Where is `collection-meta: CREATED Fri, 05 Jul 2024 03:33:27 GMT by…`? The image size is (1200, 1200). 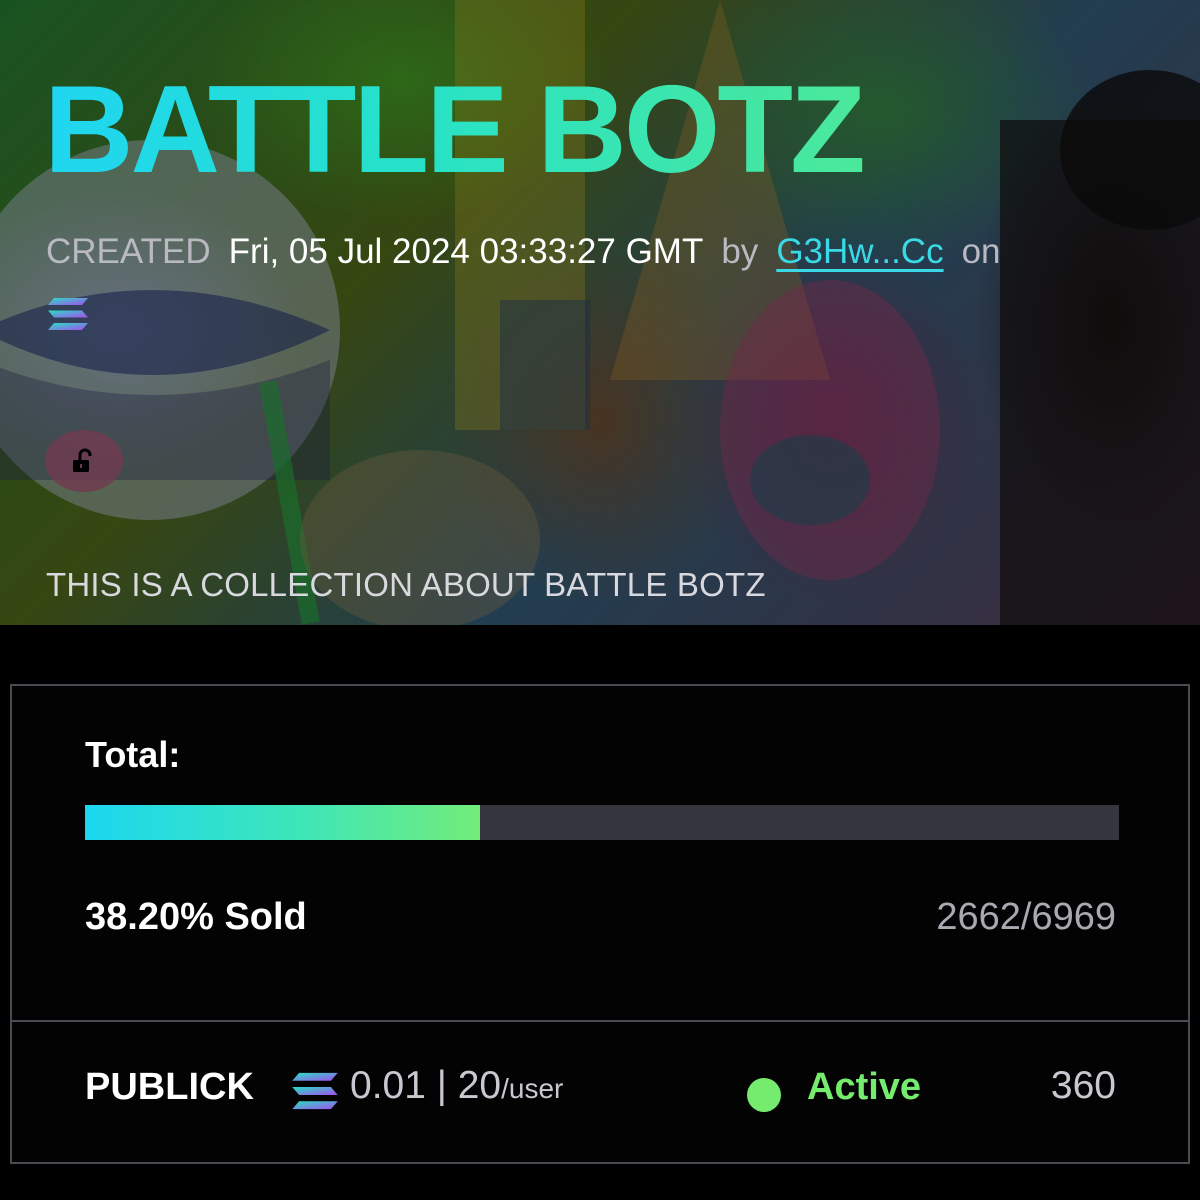 collection-meta: CREATED Fri, 05 Jul 2024 03:33:27 GMT by… is located at coordinates (523, 252).